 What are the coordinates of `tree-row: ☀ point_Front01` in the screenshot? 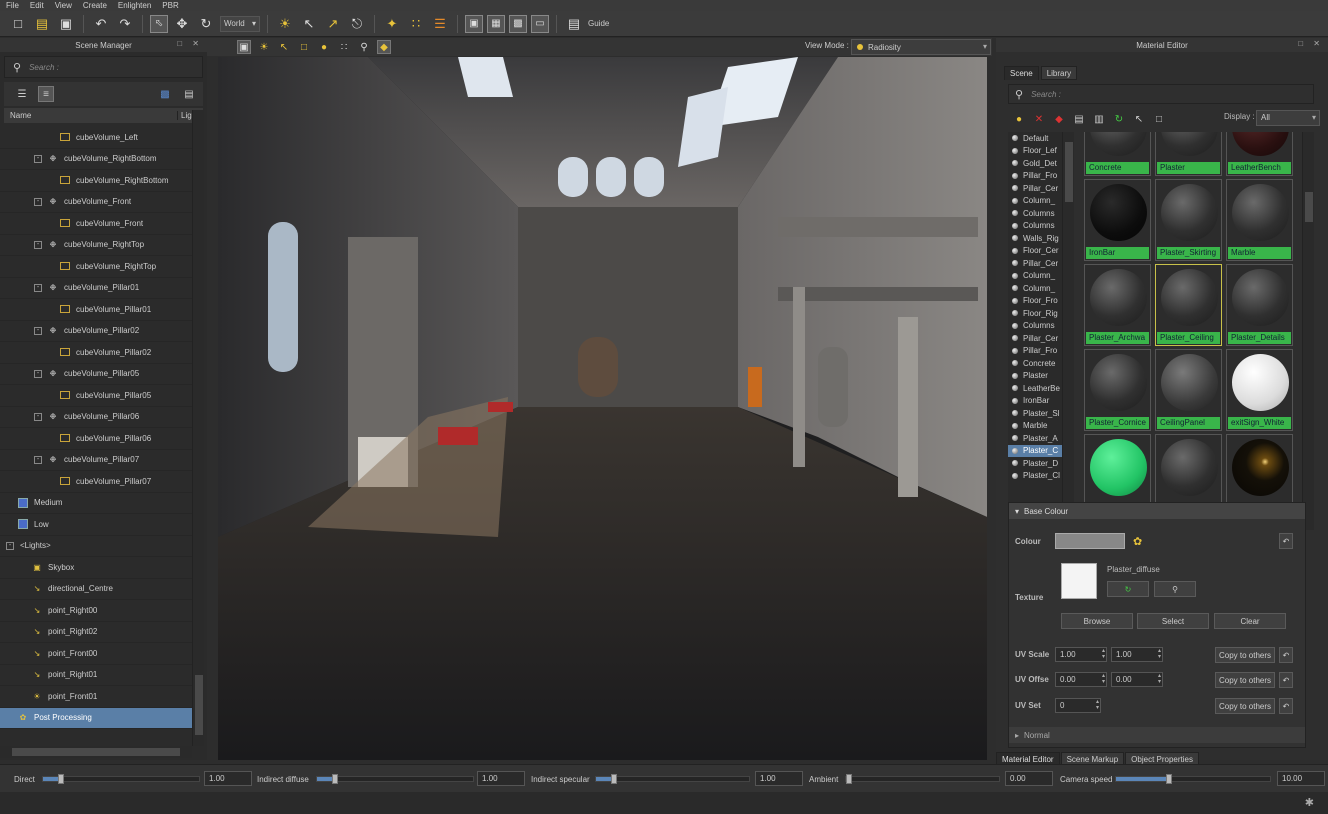 It's located at (96, 697).